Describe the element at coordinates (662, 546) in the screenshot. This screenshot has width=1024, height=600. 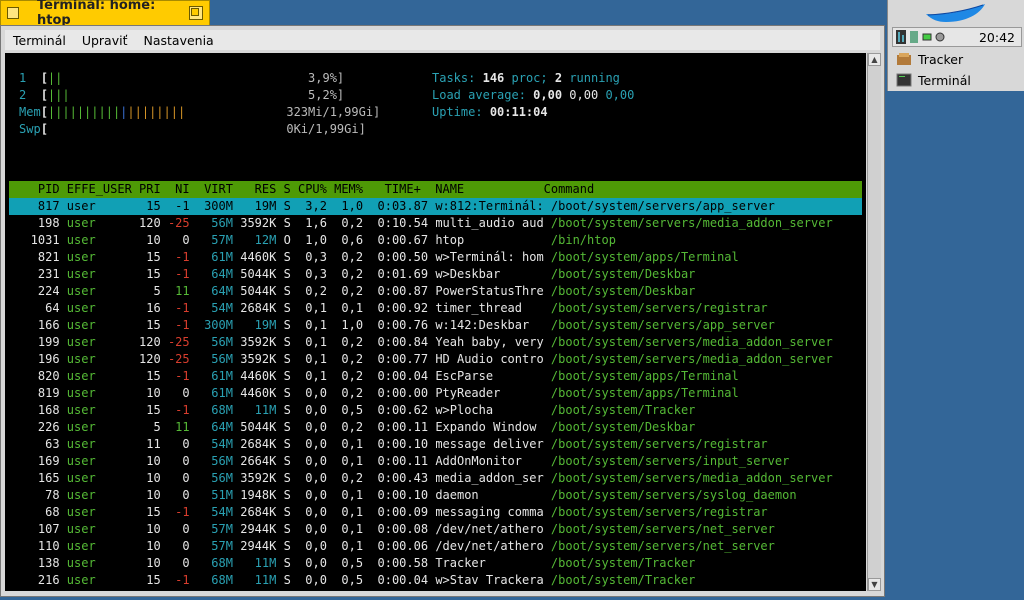
I see `command-cell: /boot/system/servers/net_server` at that location.